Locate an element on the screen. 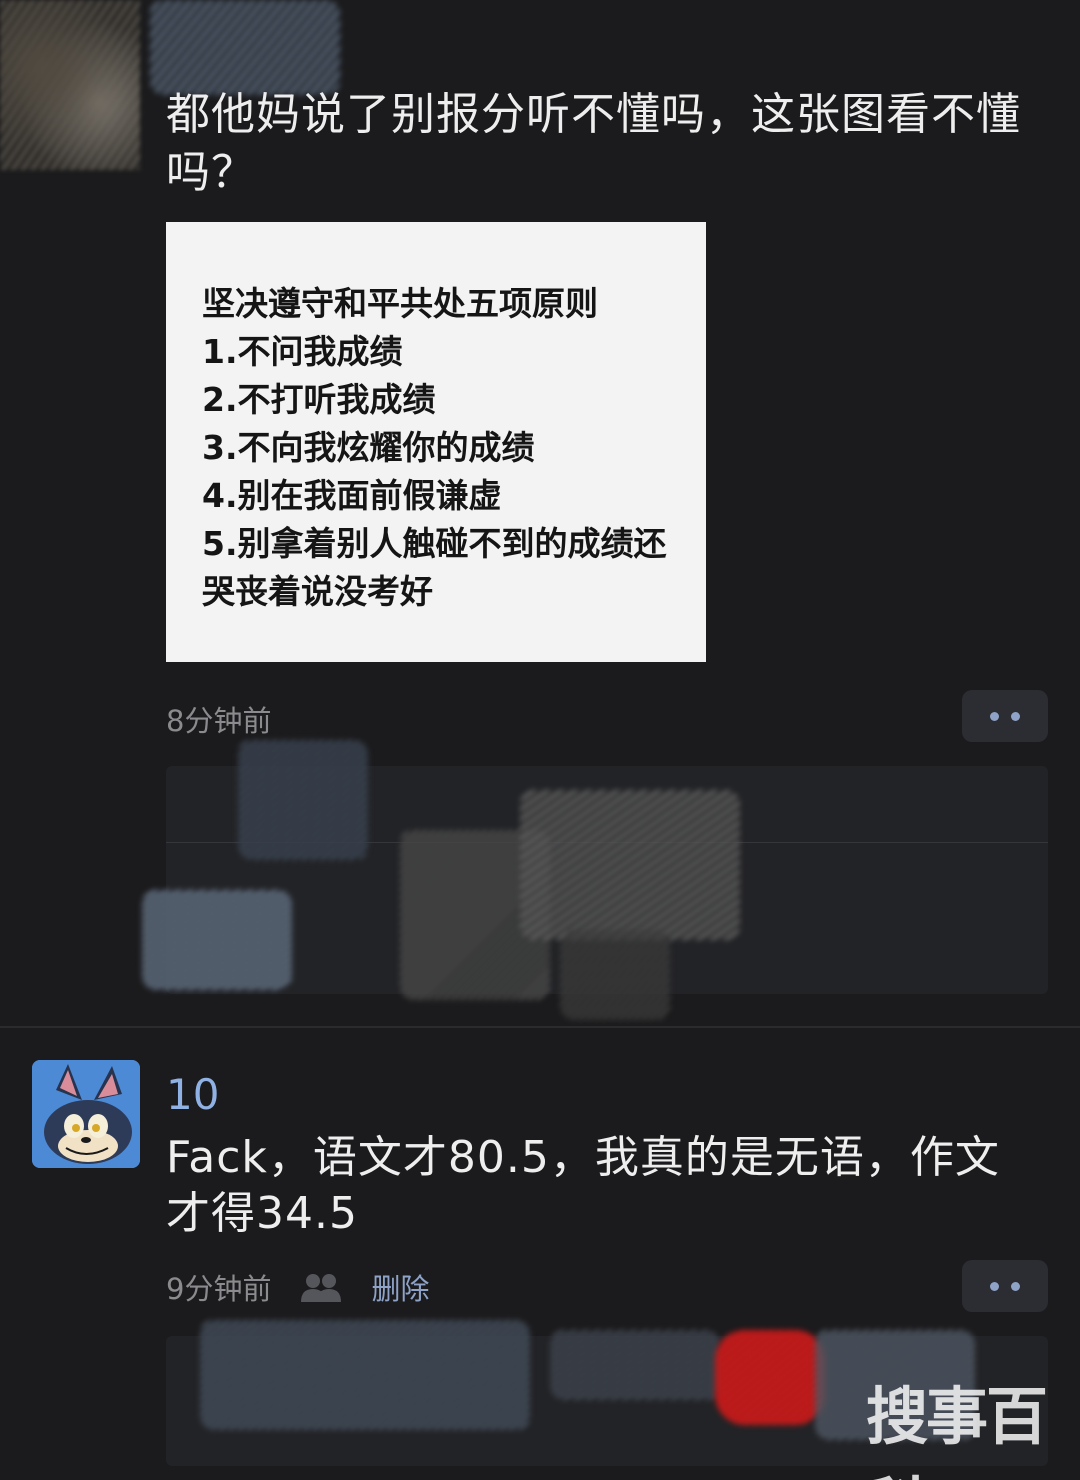 This screenshot has width=1080, height=1480. post-text: 都他妈说了别报分听不懂吗，这张图看不懂吗？ is located at coordinates (593, 143).